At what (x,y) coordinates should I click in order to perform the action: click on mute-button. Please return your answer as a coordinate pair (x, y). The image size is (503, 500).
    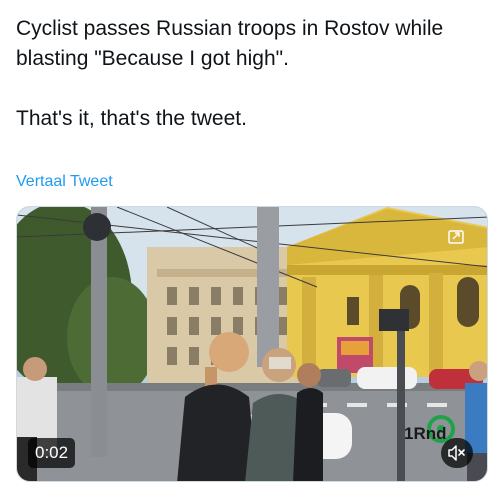
    Looking at the image, I should click on (457, 453).